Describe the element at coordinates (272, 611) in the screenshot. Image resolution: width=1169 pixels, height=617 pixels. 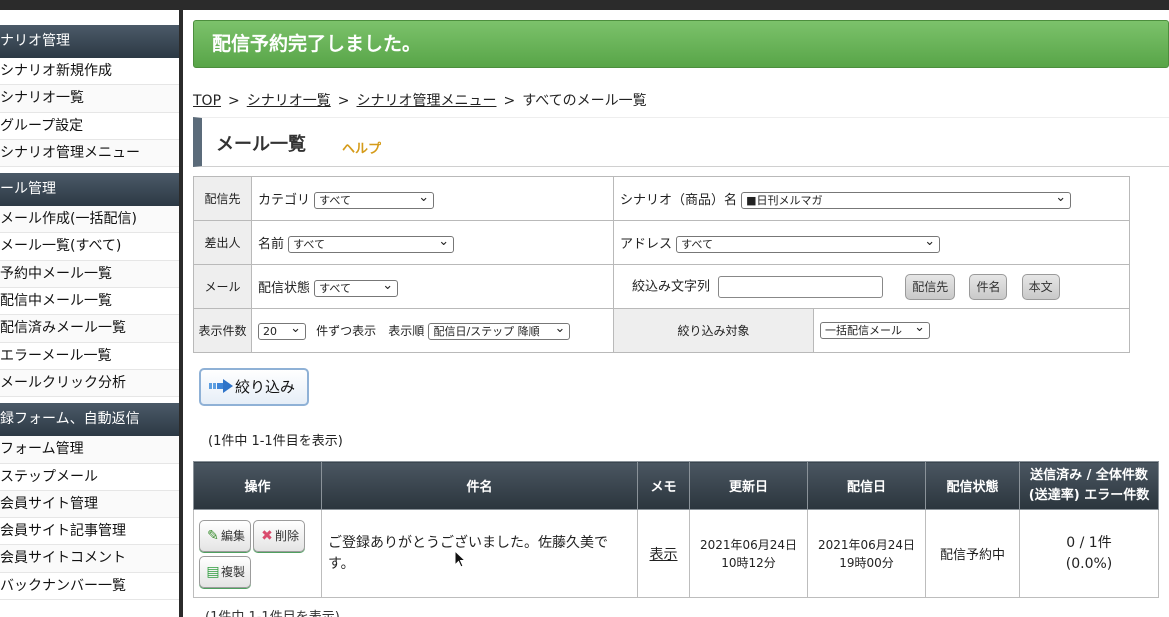
I see `result-count-bottom: (1件中 1-1件目を表示)` at that location.